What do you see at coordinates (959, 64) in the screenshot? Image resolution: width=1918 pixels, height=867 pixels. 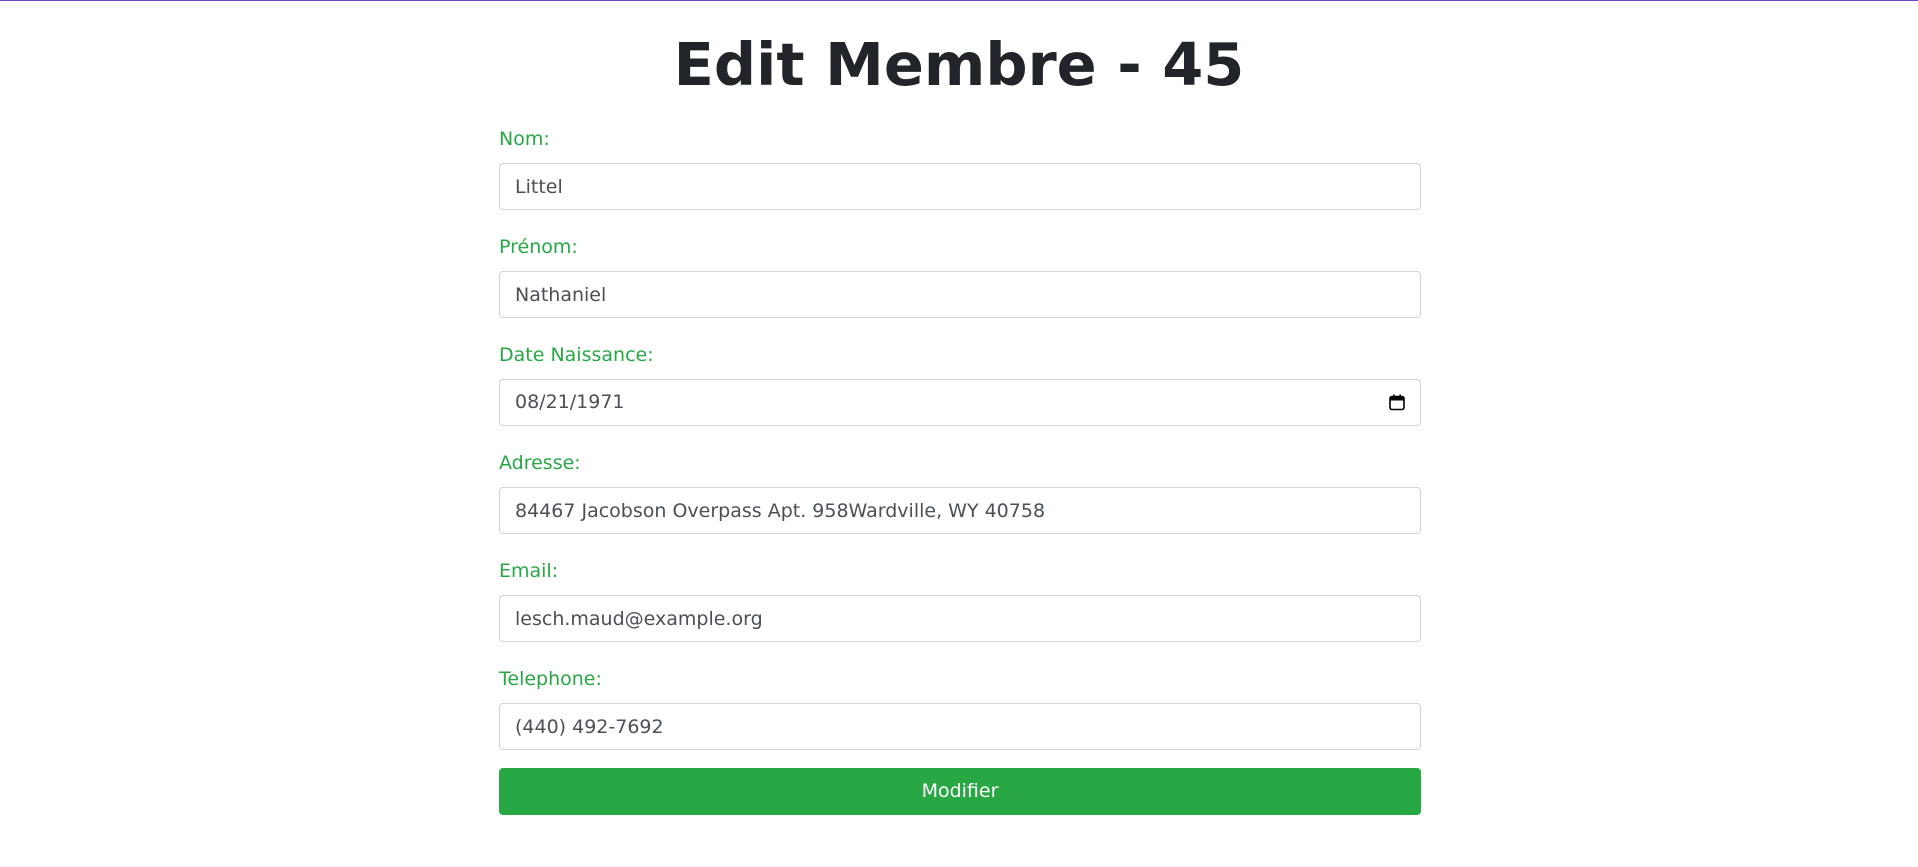 I see `page-title: Edit Membre - 45` at bounding box center [959, 64].